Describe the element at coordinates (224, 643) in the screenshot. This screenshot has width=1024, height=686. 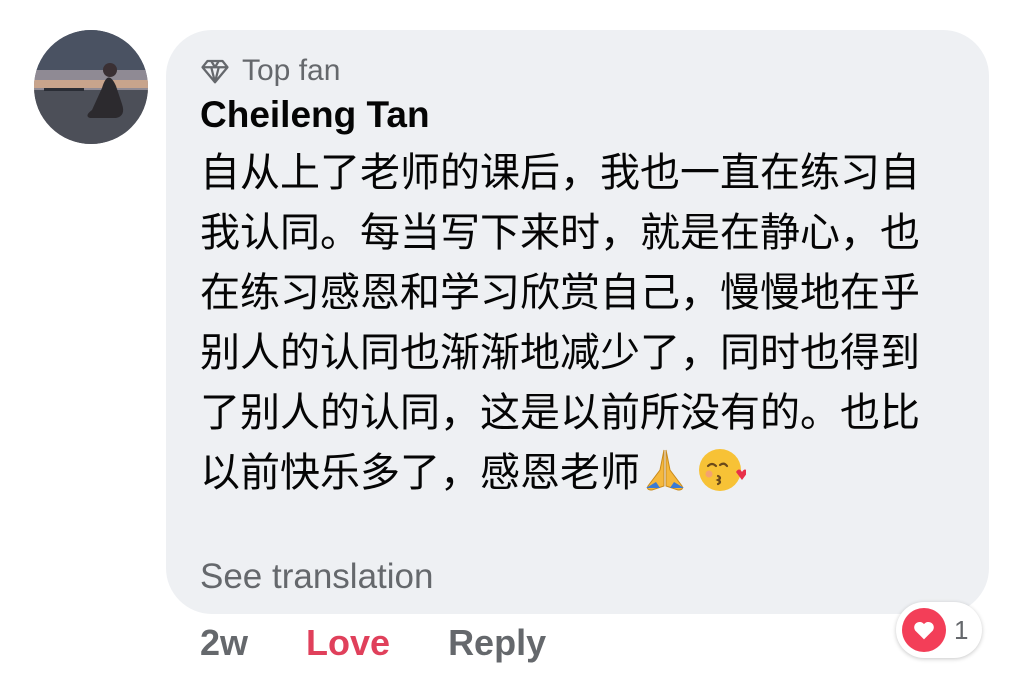
I see `timestamp: 2w` at that location.